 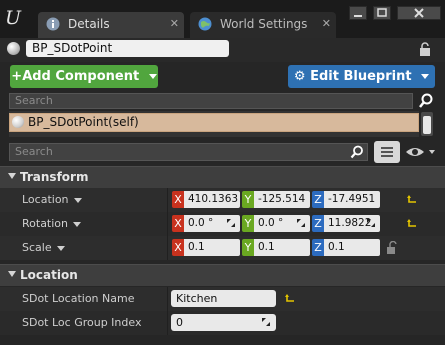 What do you see at coordinates (222, 177) in the screenshot?
I see `category-transform: Transform` at bounding box center [222, 177].